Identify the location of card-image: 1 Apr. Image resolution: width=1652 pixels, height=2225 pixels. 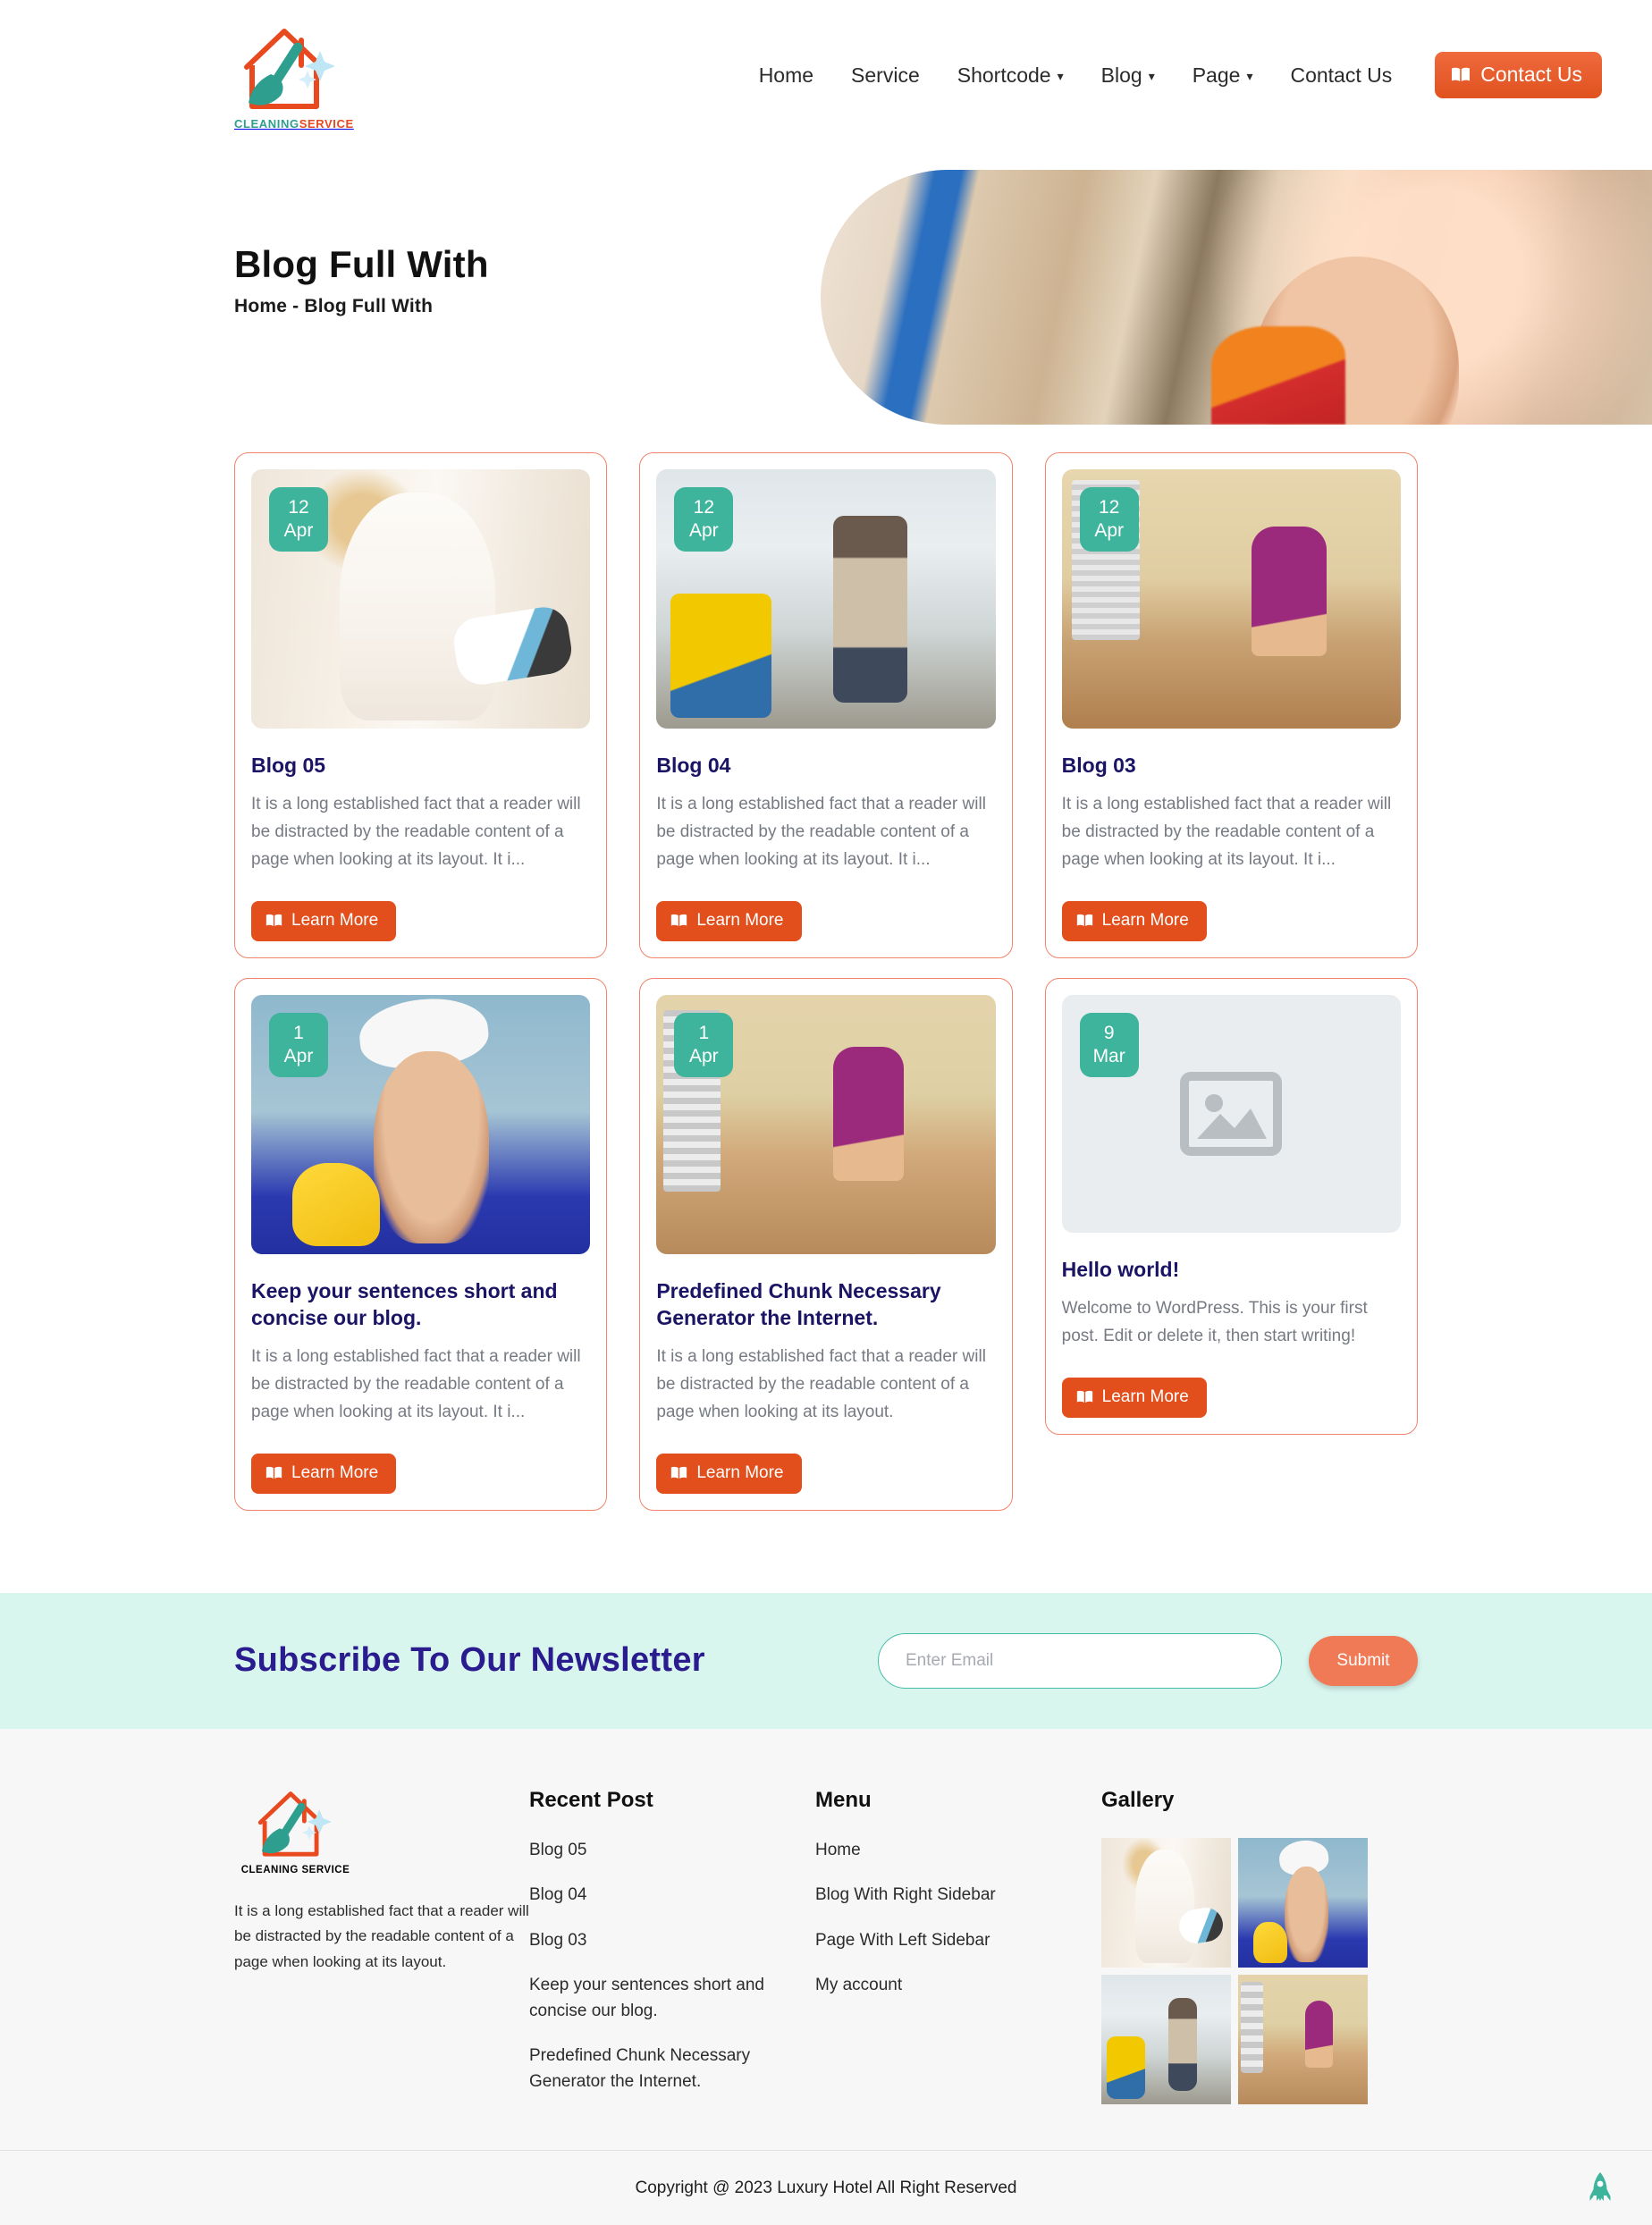
(826, 1124).